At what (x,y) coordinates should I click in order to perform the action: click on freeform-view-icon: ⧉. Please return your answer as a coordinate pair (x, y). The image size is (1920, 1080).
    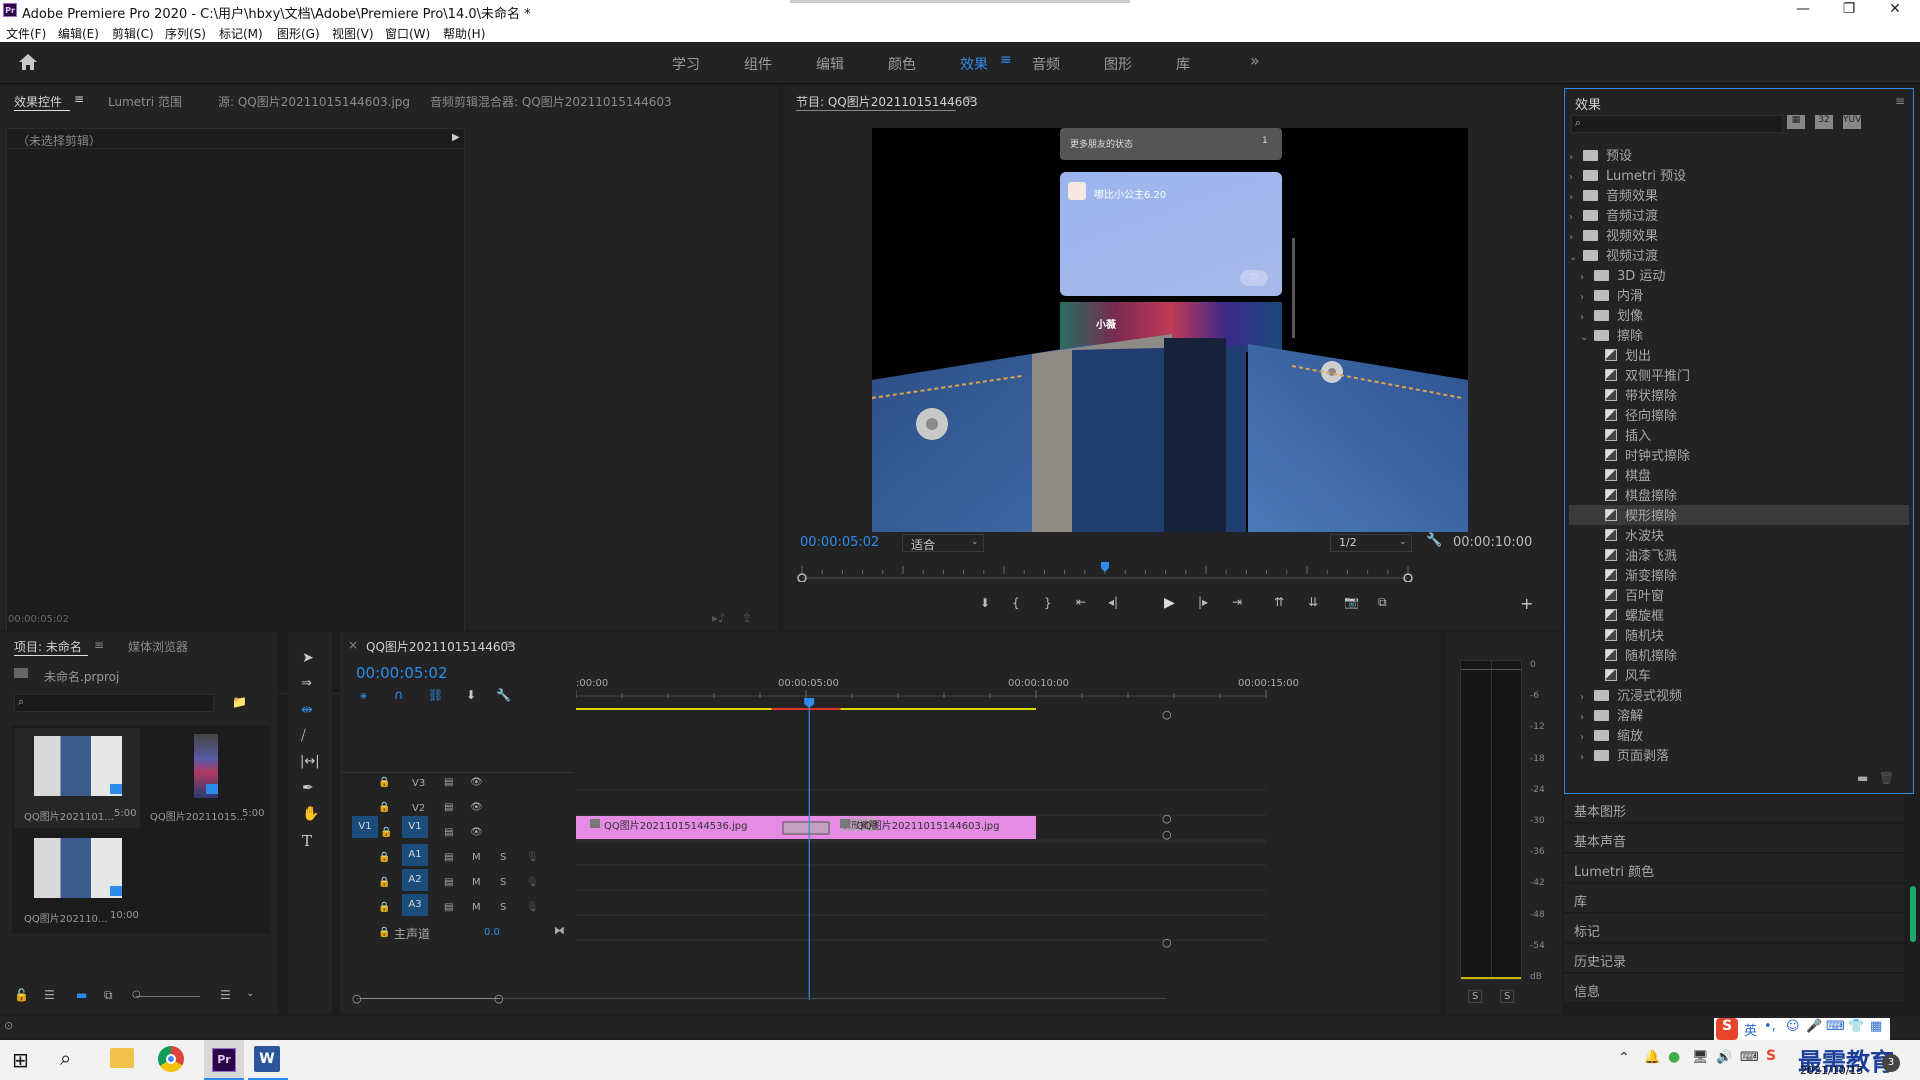
    Looking at the image, I should click on (108, 995).